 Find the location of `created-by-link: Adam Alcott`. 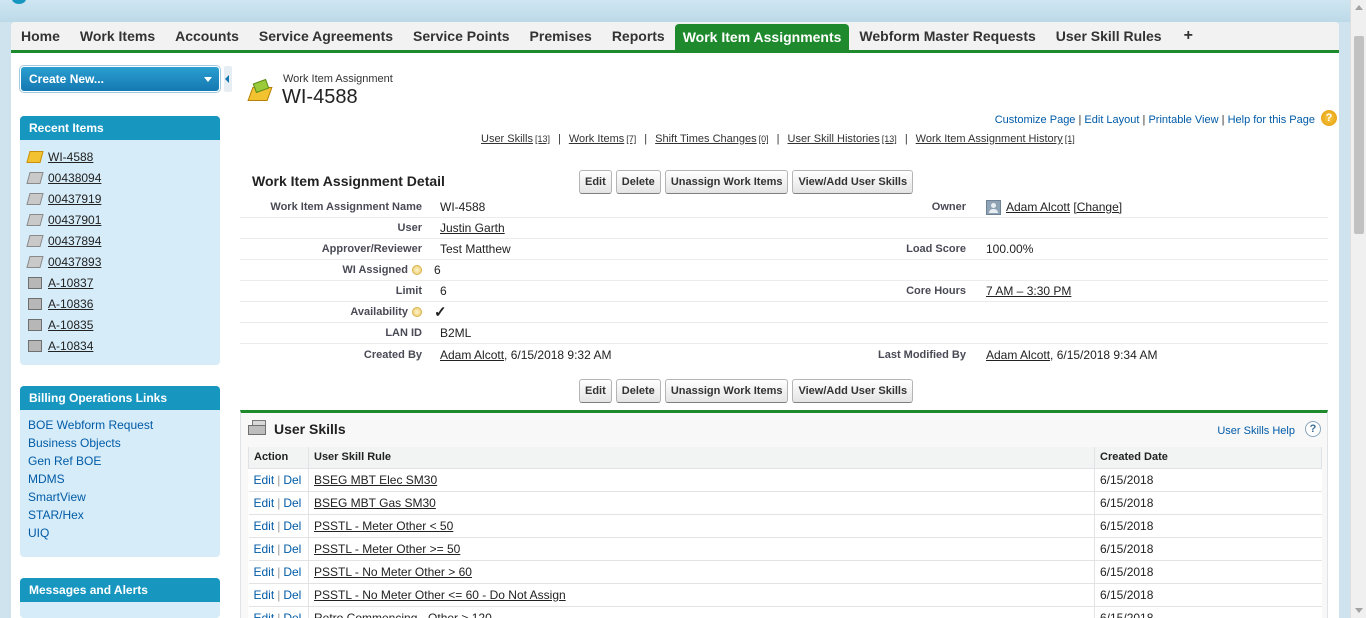

created-by-link: Adam Alcott is located at coordinates (472, 355).